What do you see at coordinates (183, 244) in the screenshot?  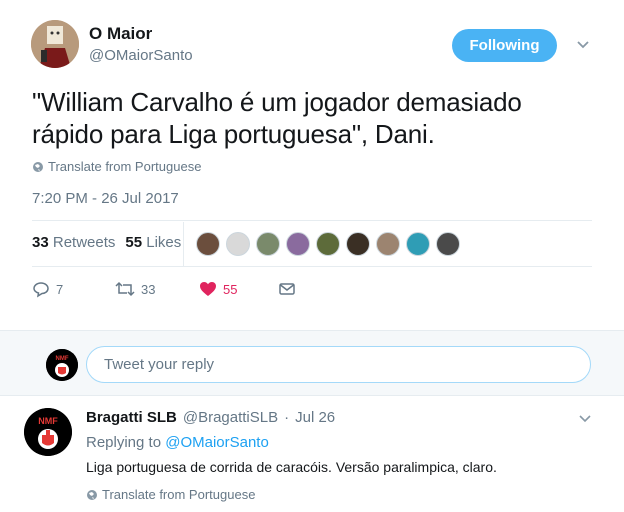 I see `stats-divider` at bounding box center [183, 244].